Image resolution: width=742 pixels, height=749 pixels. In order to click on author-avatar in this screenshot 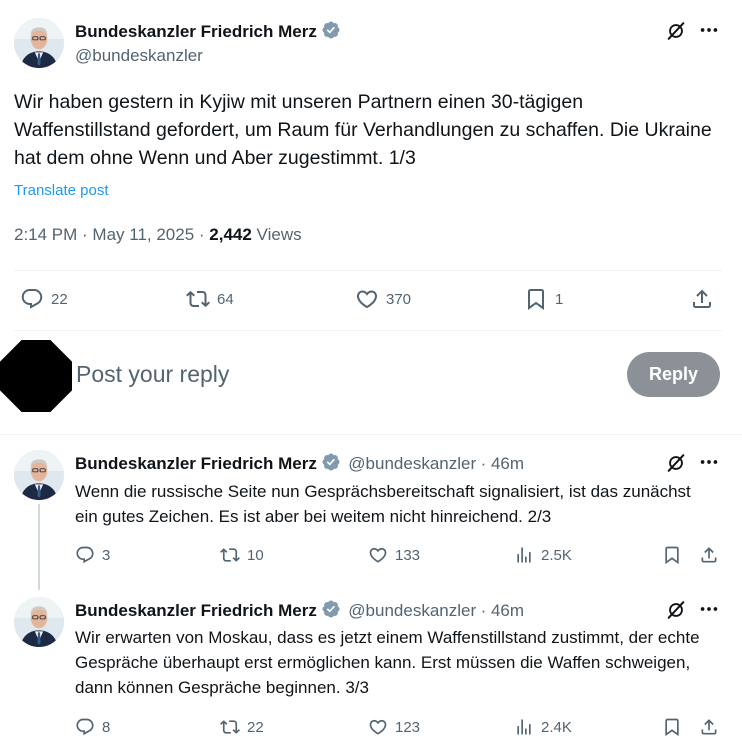, I will do `click(39, 43)`.